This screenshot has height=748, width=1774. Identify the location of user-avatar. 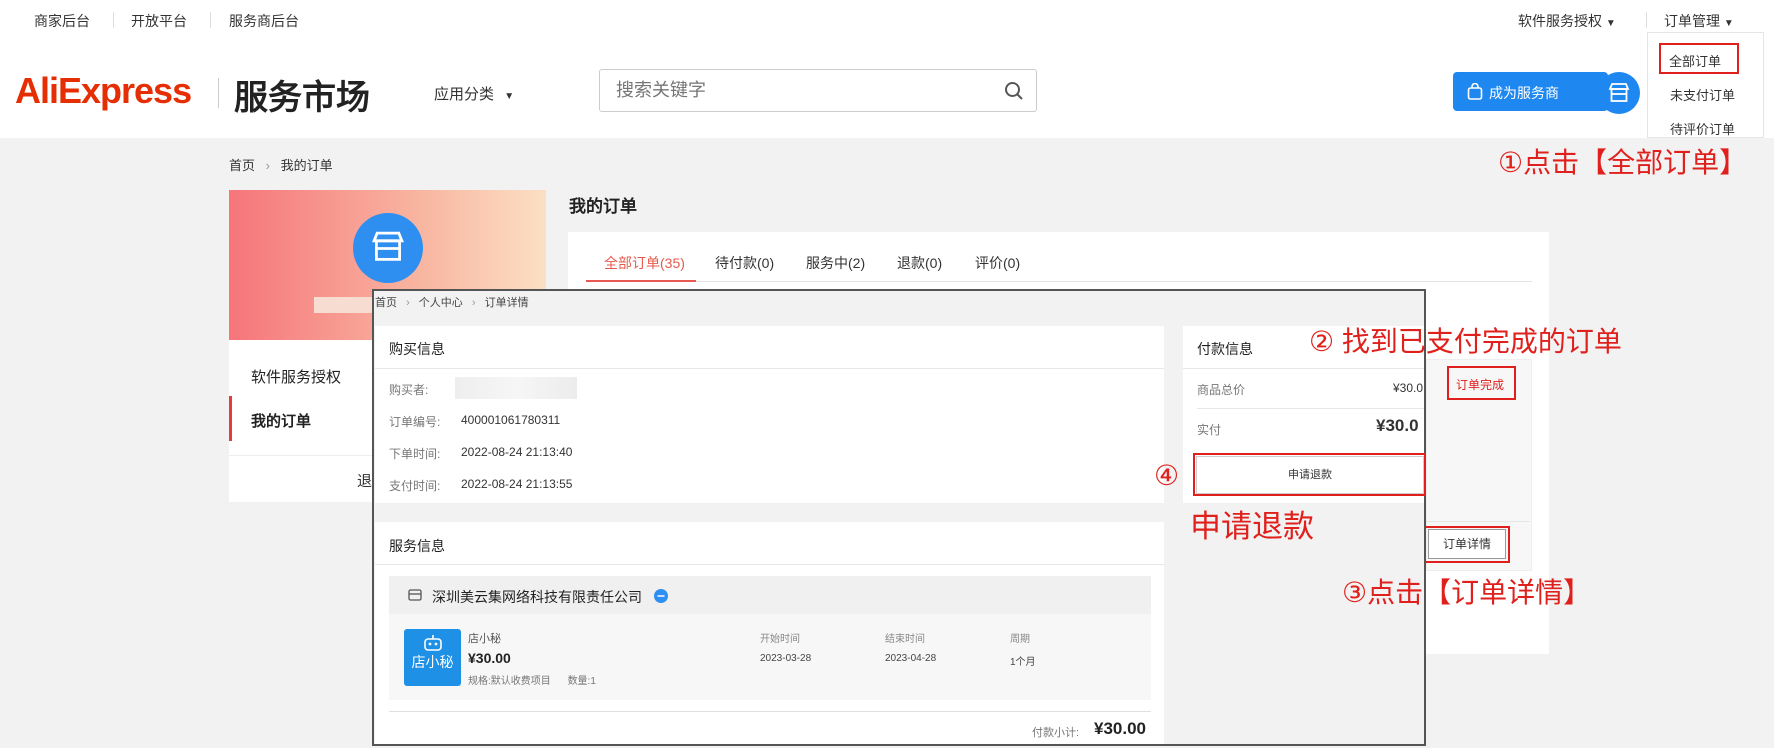
(1619, 93).